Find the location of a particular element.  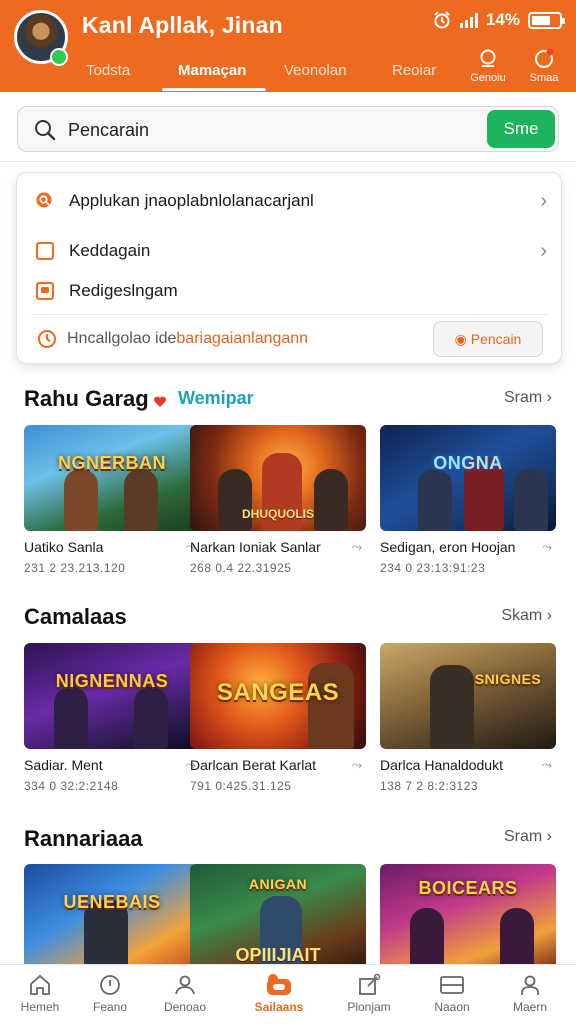

header-search-button: Genoiu is located at coordinates (488, 66).